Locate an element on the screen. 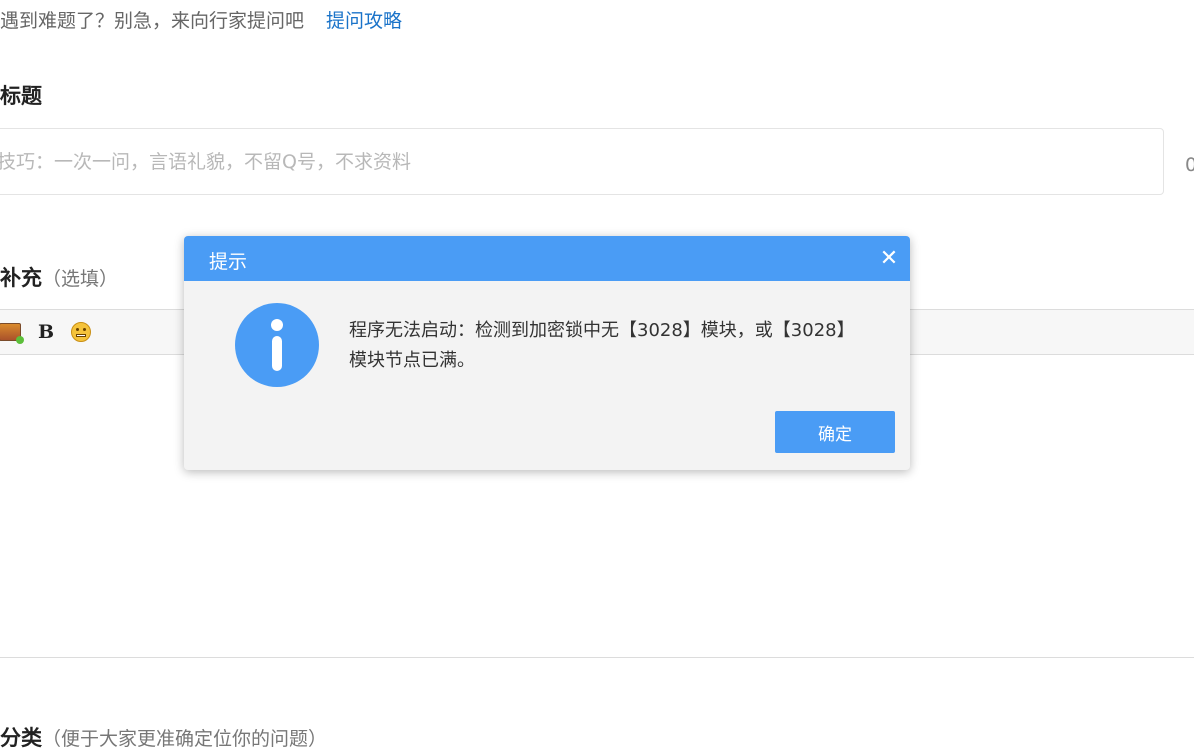 This screenshot has height=754, width=1194. supplement-label: 补充（选填） is located at coordinates (59, 277).